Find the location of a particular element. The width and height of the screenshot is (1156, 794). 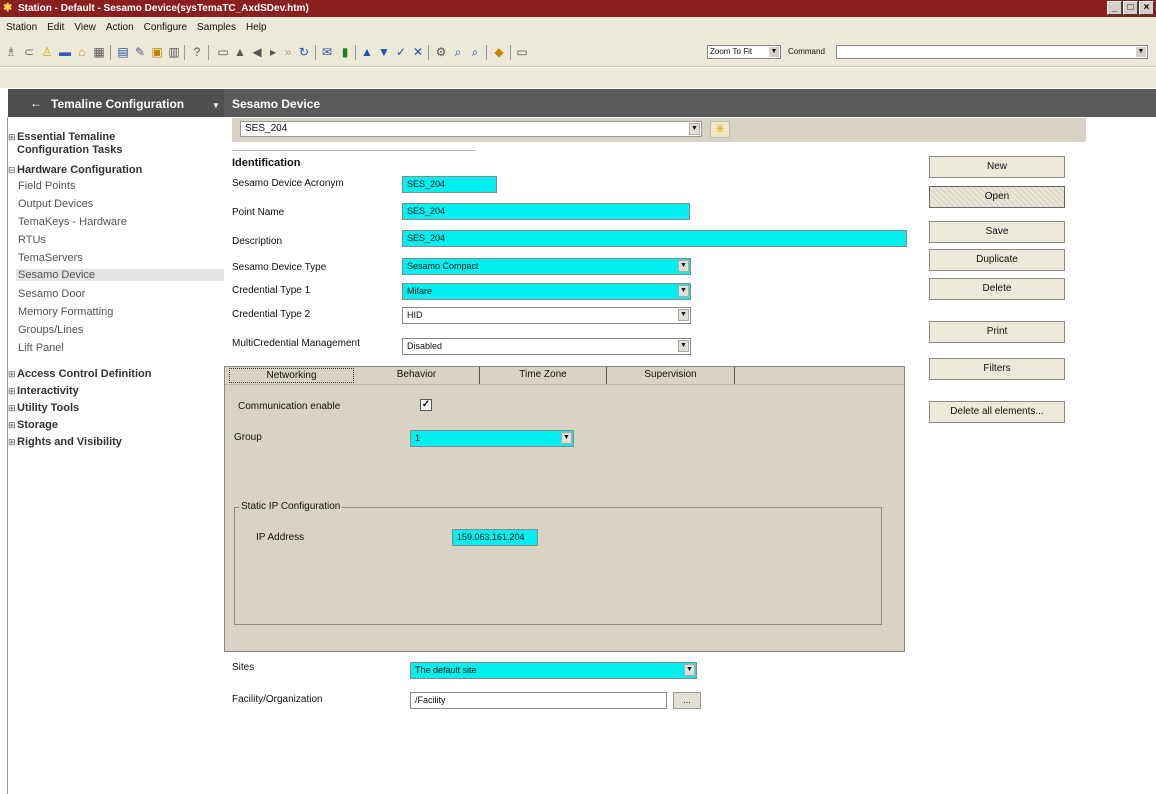

sites-select: The default site ▼ is located at coordinates (553, 670).